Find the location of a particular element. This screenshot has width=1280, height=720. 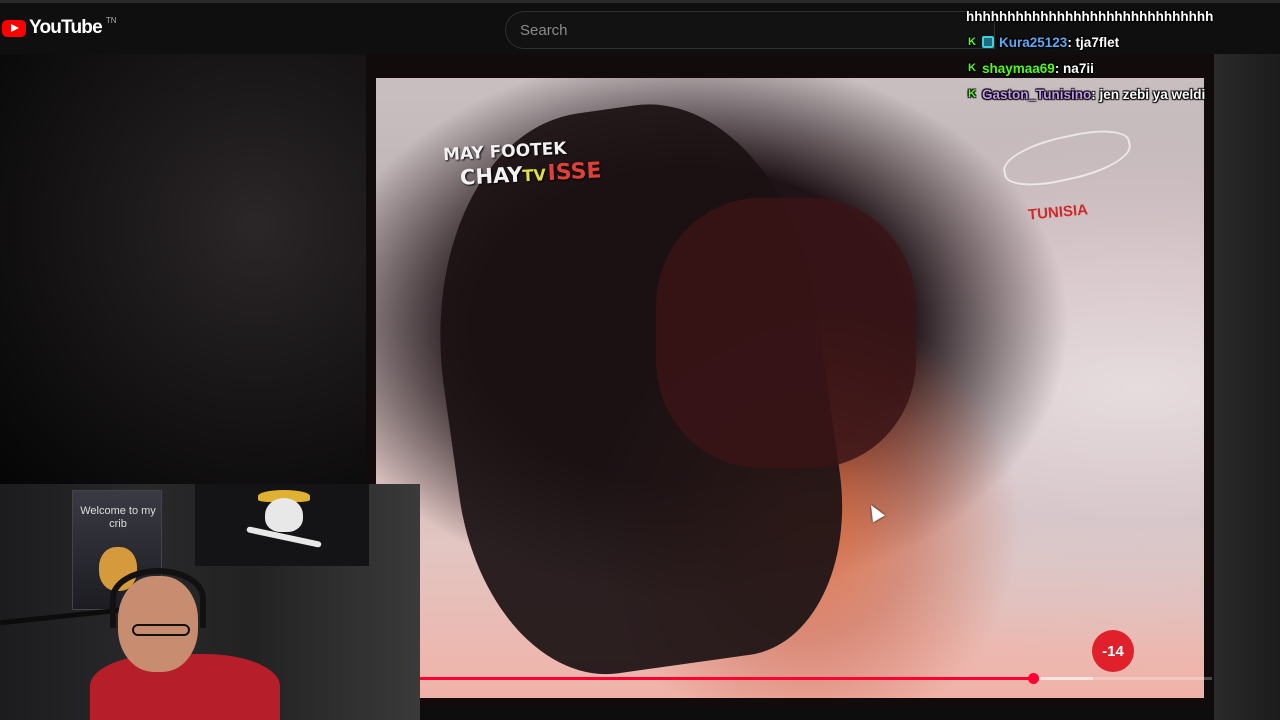

chat-message-text: hhhhhhhhhhhhhhhhhhhhhhhhhhhhhh is located at coordinates (1090, 16).